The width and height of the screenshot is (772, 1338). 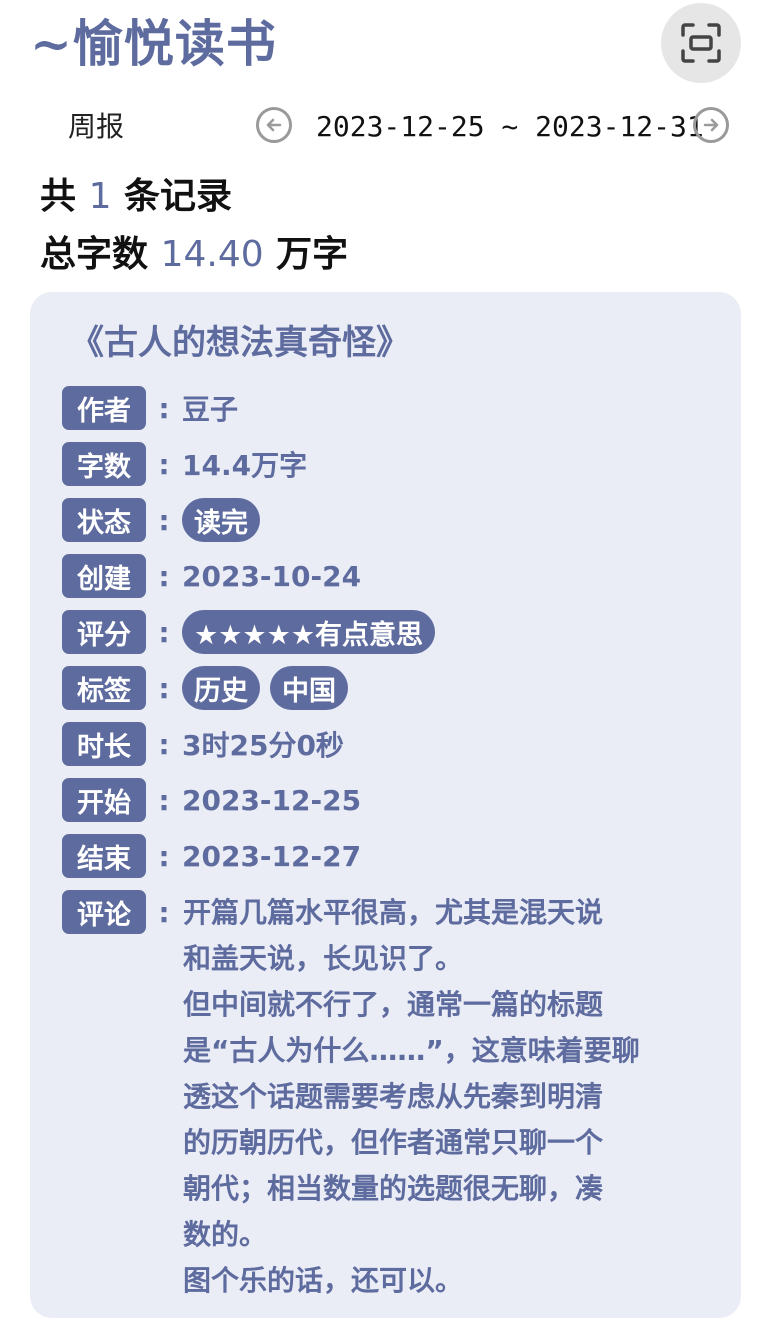 What do you see at coordinates (510, 126) in the screenshot?
I see `date-range: 2023-12-25 ~ 2023-12-31` at bounding box center [510, 126].